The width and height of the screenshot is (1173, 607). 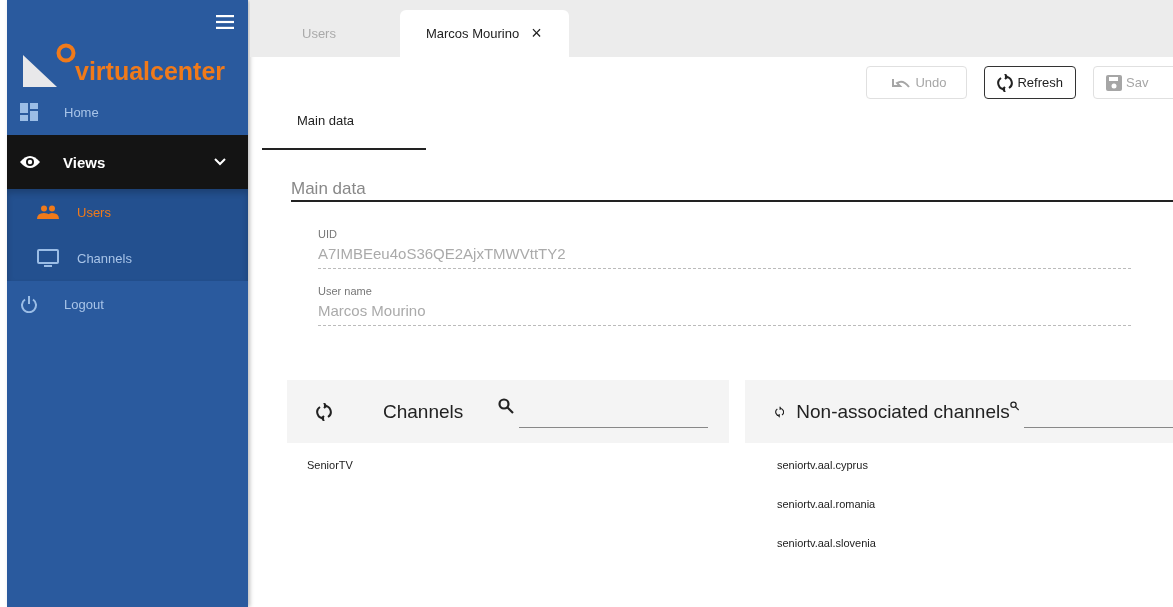 What do you see at coordinates (327, 234) in the screenshot?
I see `field-label: UID` at bounding box center [327, 234].